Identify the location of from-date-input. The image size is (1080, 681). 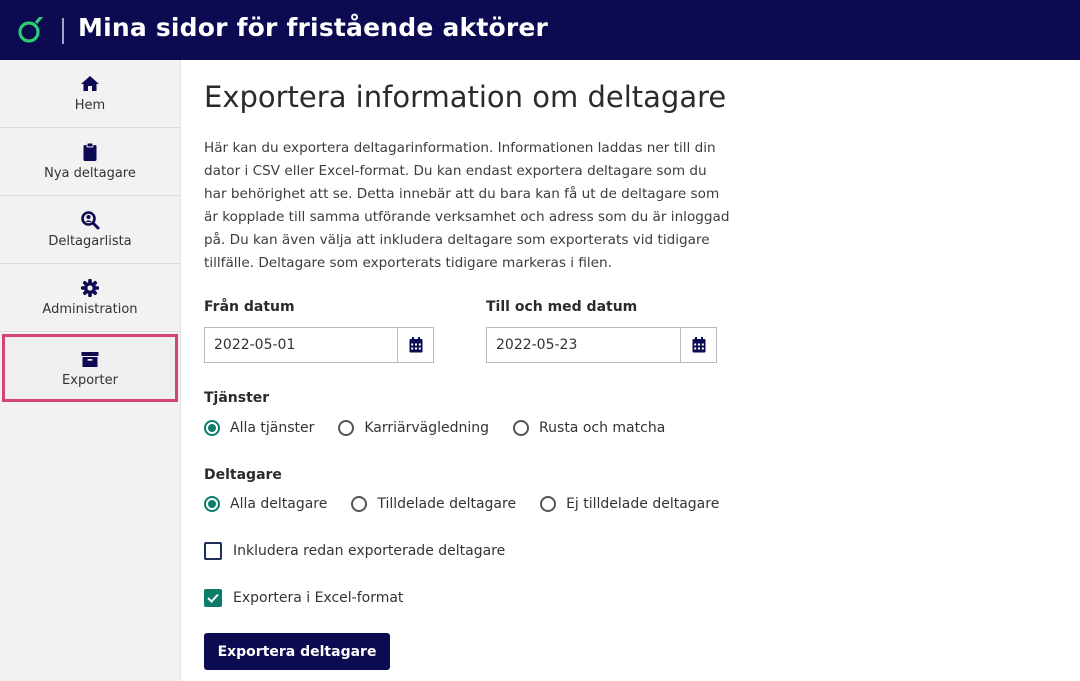
(301, 345).